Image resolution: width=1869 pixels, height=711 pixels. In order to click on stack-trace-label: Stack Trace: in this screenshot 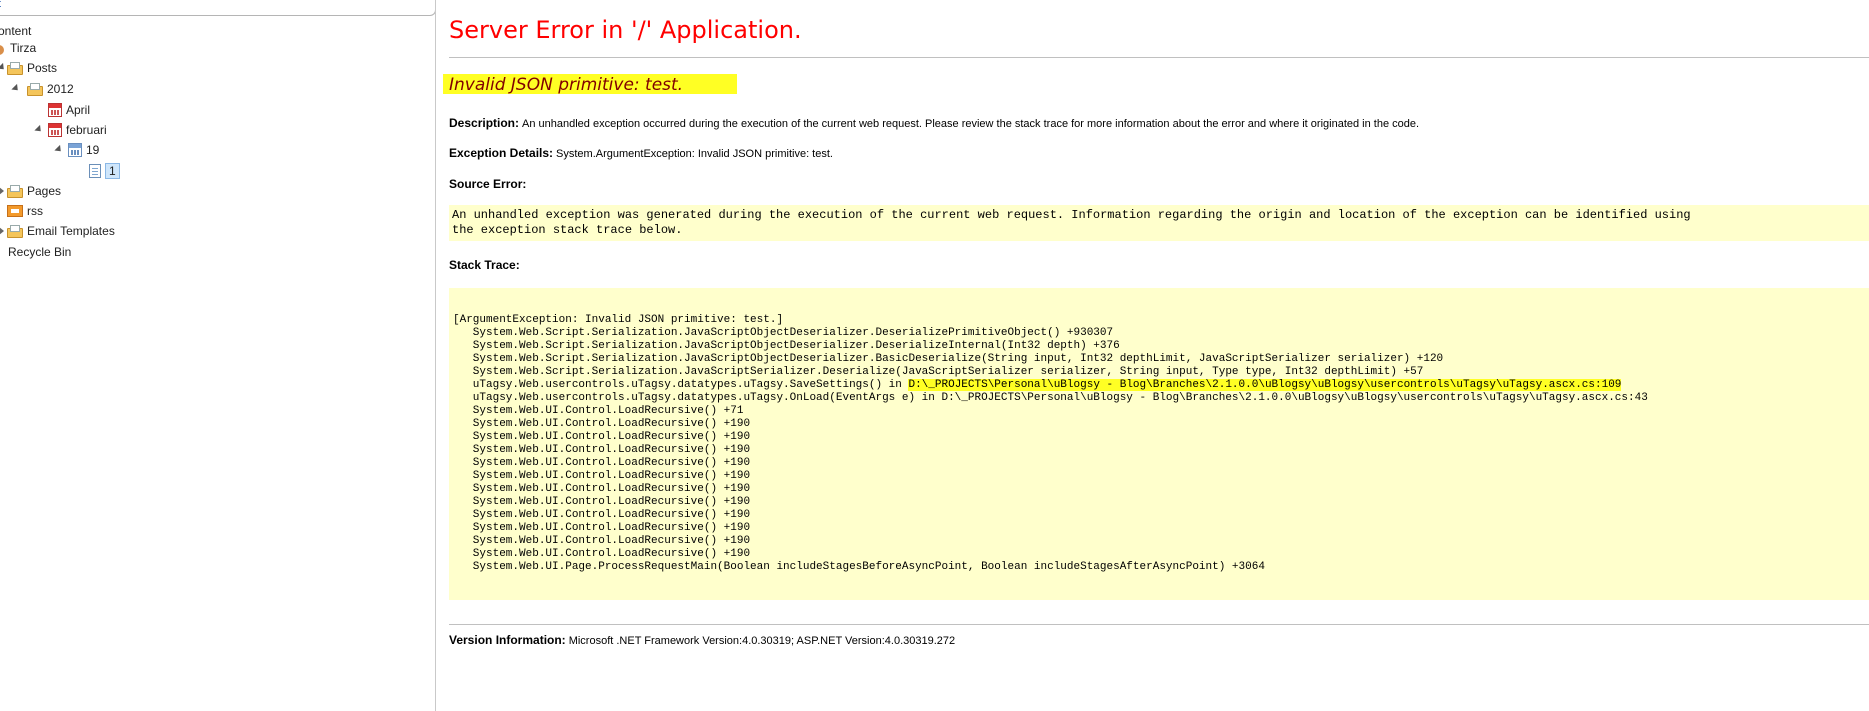, I will do `click(484, 265)`.